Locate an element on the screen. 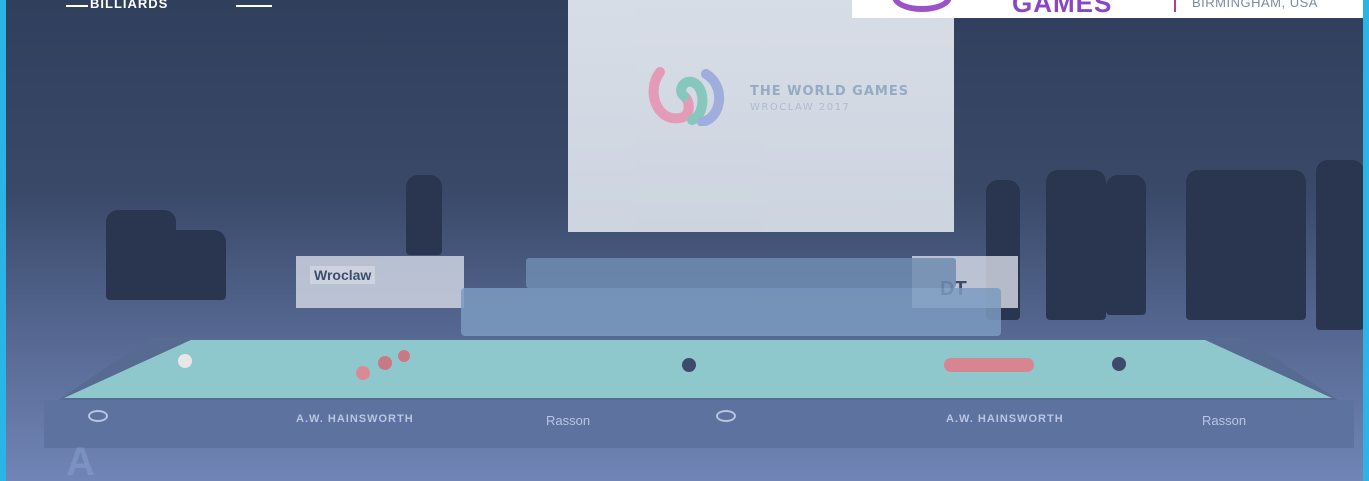 This screenshot has height=481, width=1369. world-games-logo: GAMES BIRMINGHAM, USA is located at coordinates (1107, 9).